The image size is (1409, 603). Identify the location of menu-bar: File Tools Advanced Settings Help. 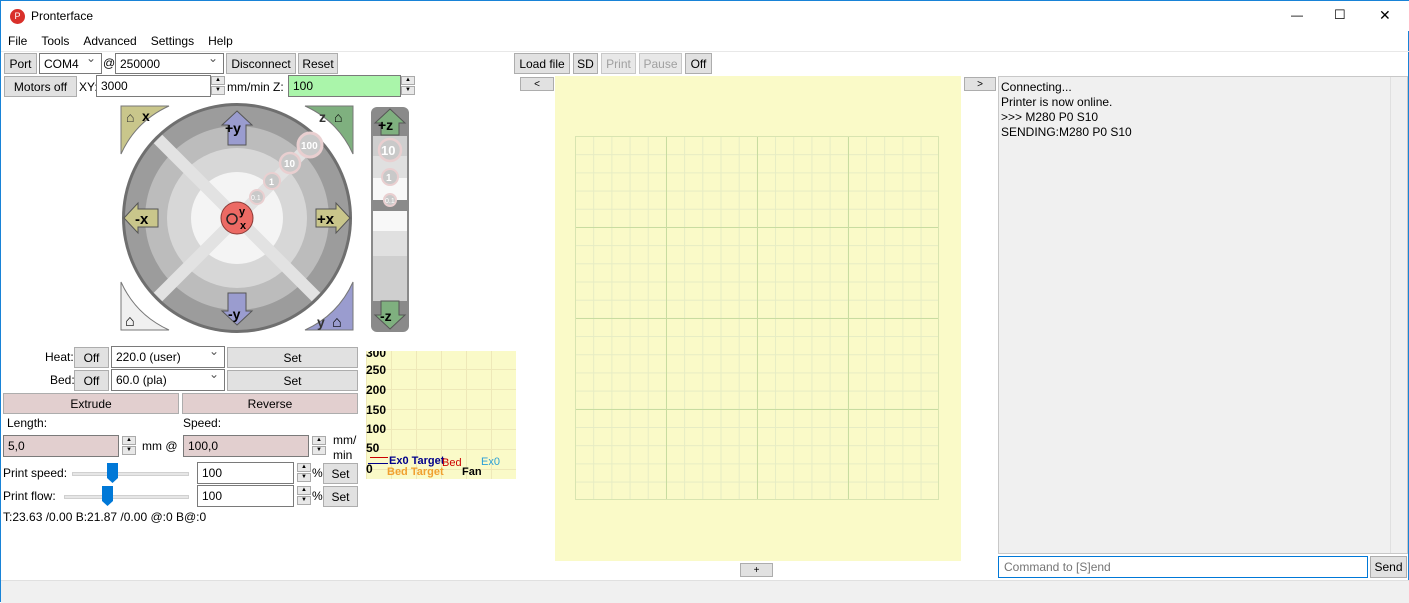
(127, 41).